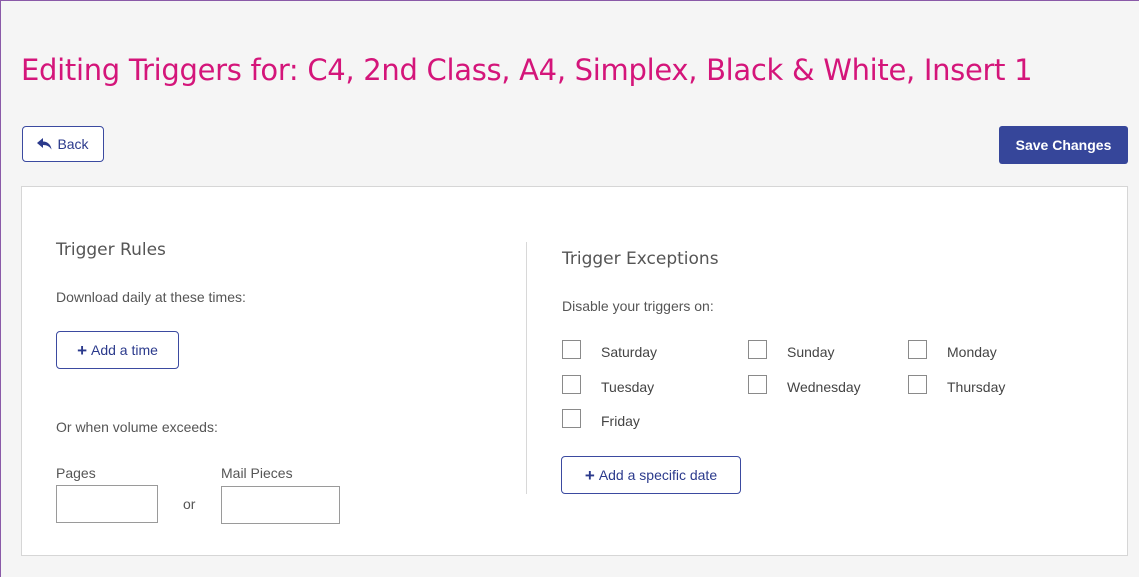 The image size is (1139, 577). Describe the element at coordinates (620, 421) in the screenshot. I see `day-label-friday: Friday` at that location.